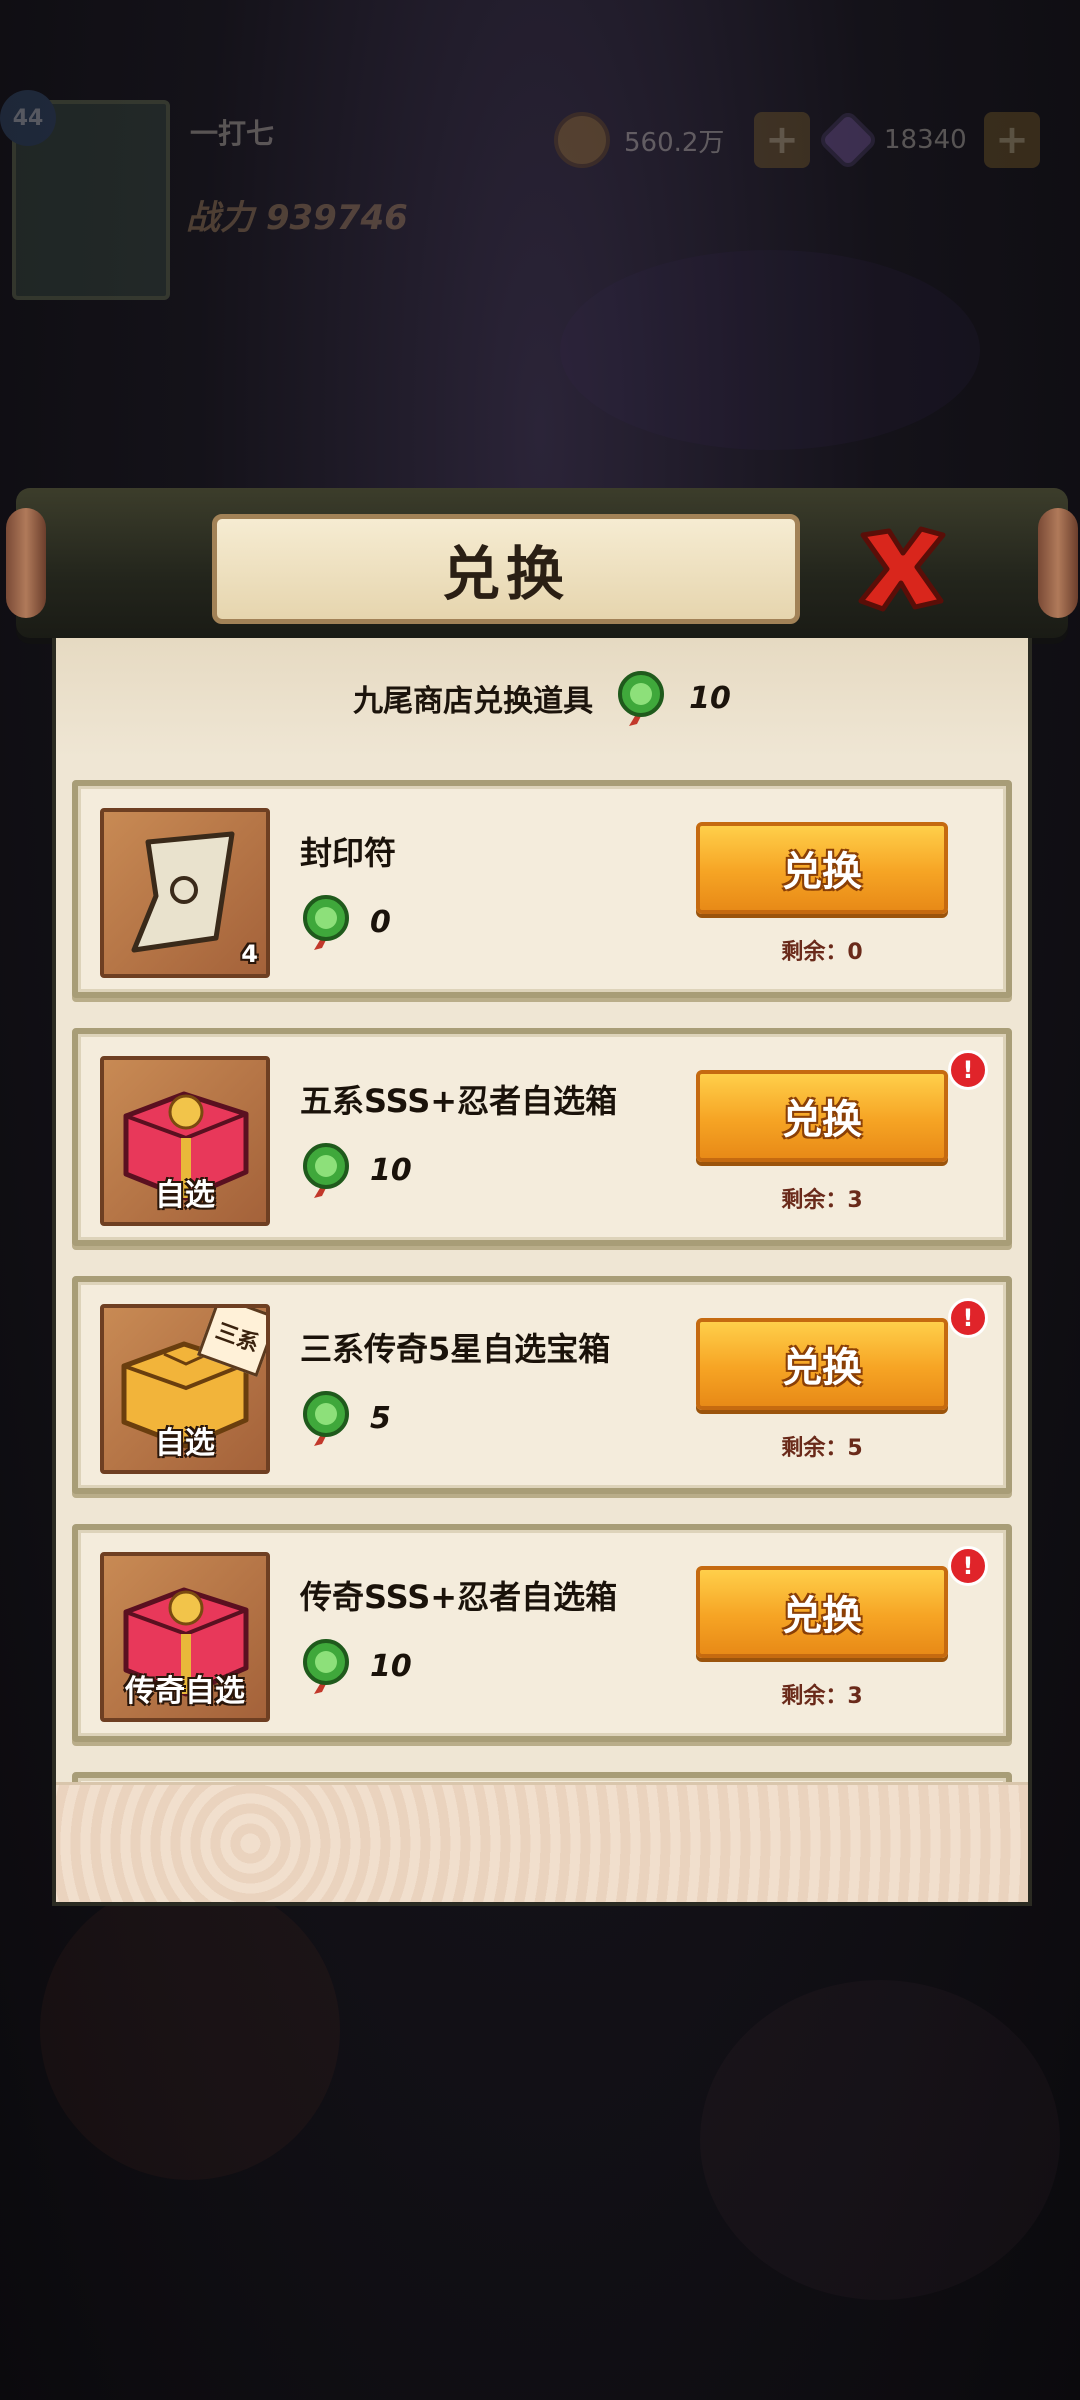  Describe the element at coordinates (249, 954) in the screenshot. I see `item-quantity: 4` at that location.